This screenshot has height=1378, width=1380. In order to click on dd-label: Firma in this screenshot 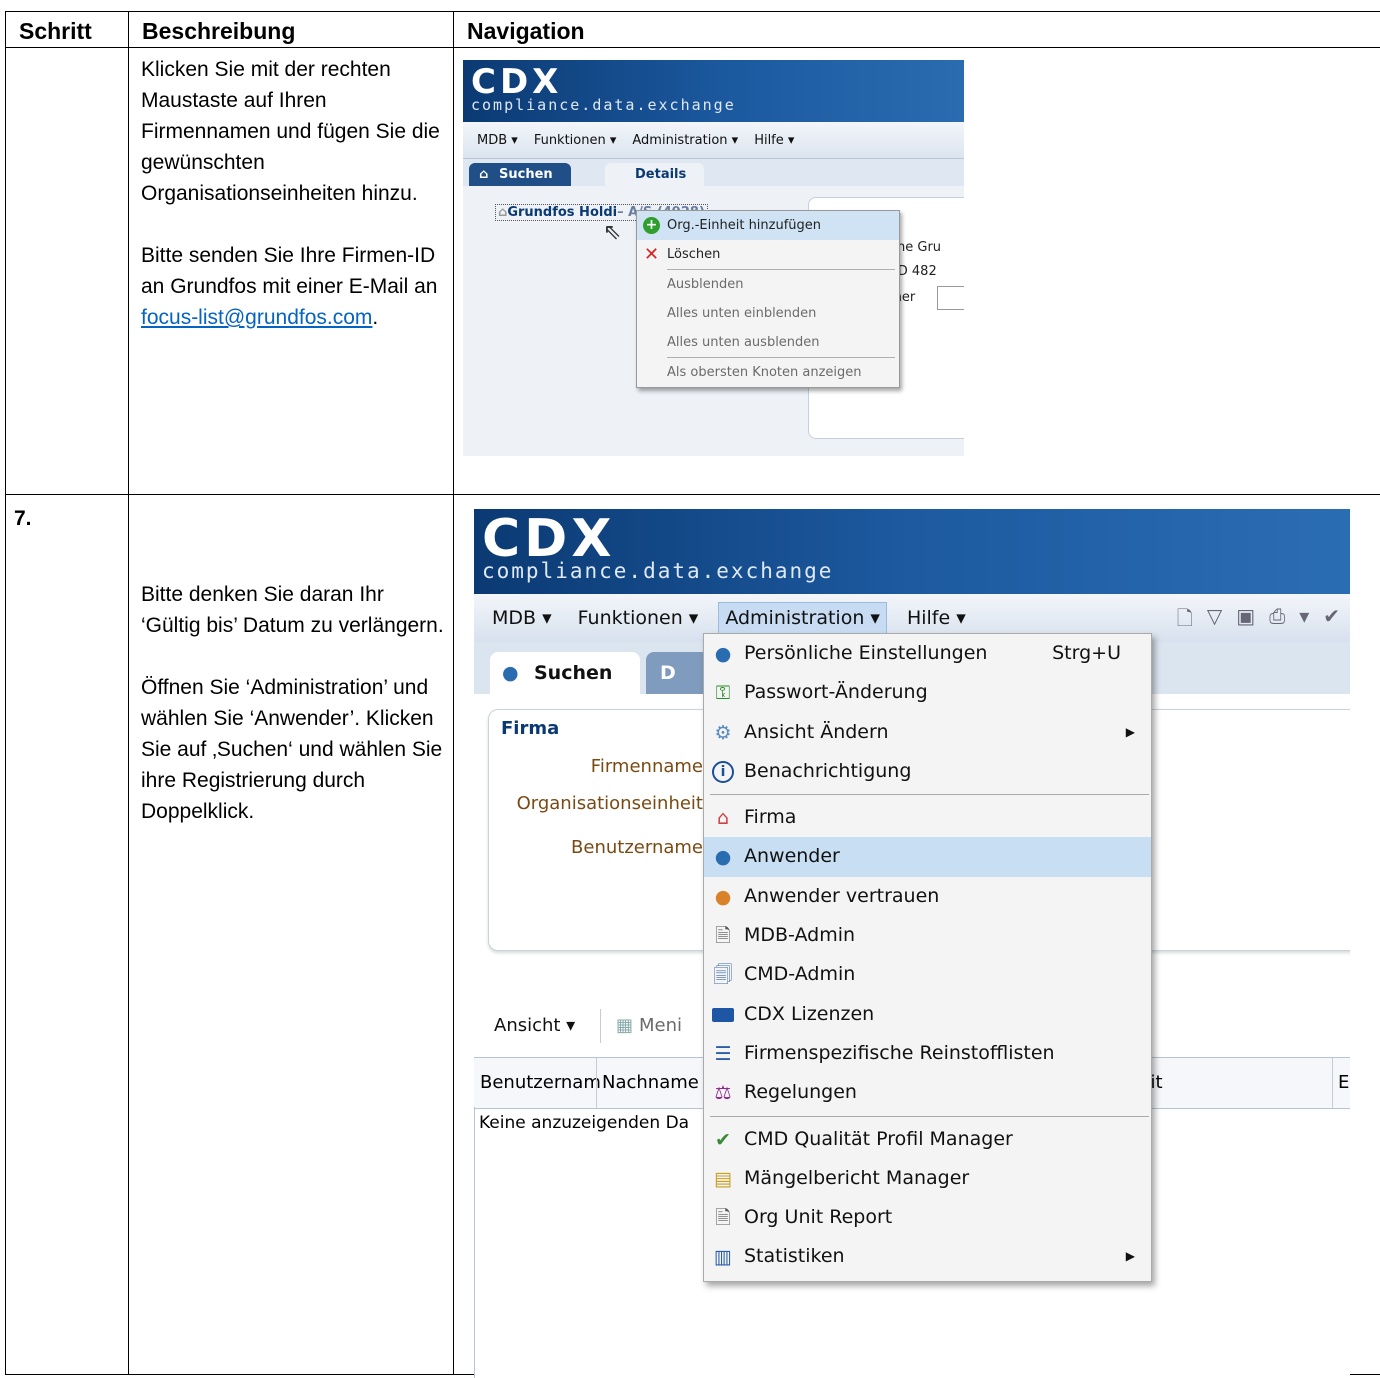, I will do `click(770, 817)`.